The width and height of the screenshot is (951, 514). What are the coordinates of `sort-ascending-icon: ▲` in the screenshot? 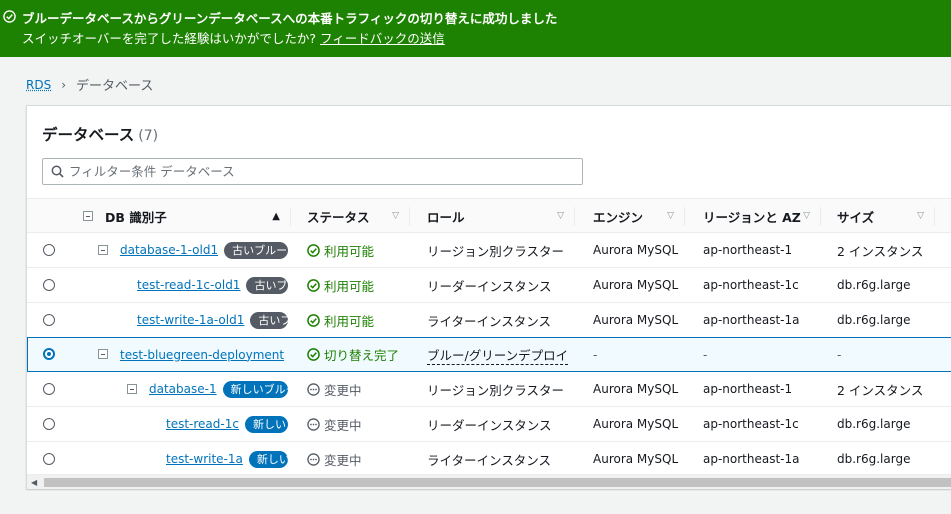 It's located at (276, 216).